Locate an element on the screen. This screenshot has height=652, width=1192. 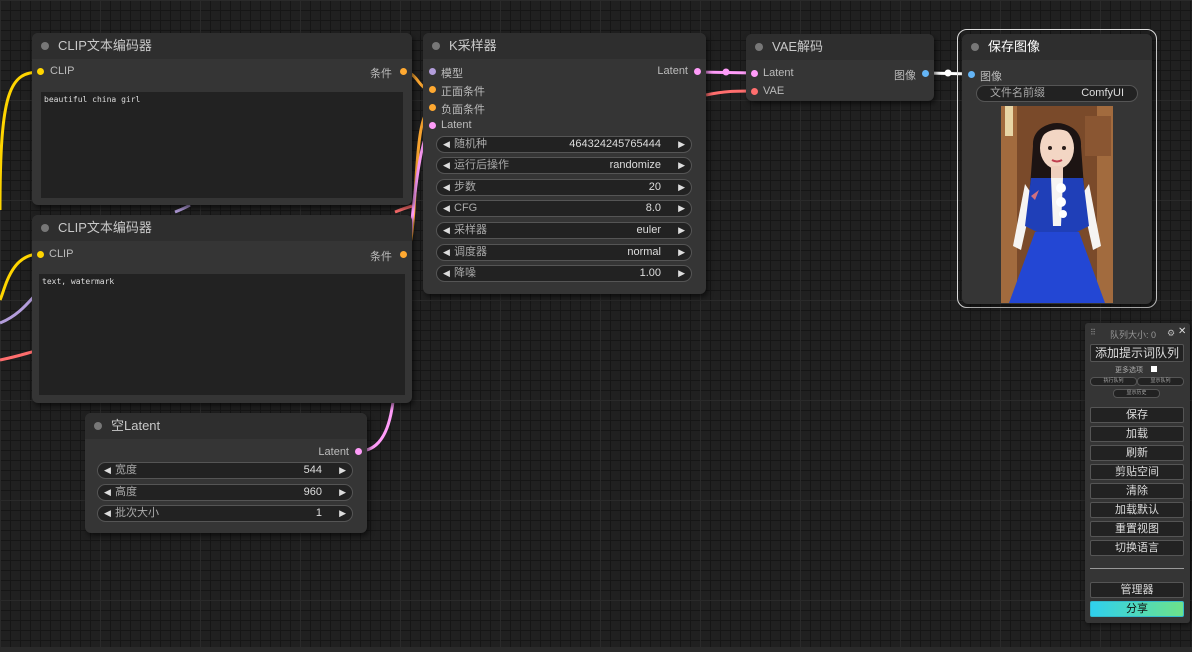
control-after-generate-widget: ◀ 运行后操作 randomize ▶ is located at coordinates (564, 165).